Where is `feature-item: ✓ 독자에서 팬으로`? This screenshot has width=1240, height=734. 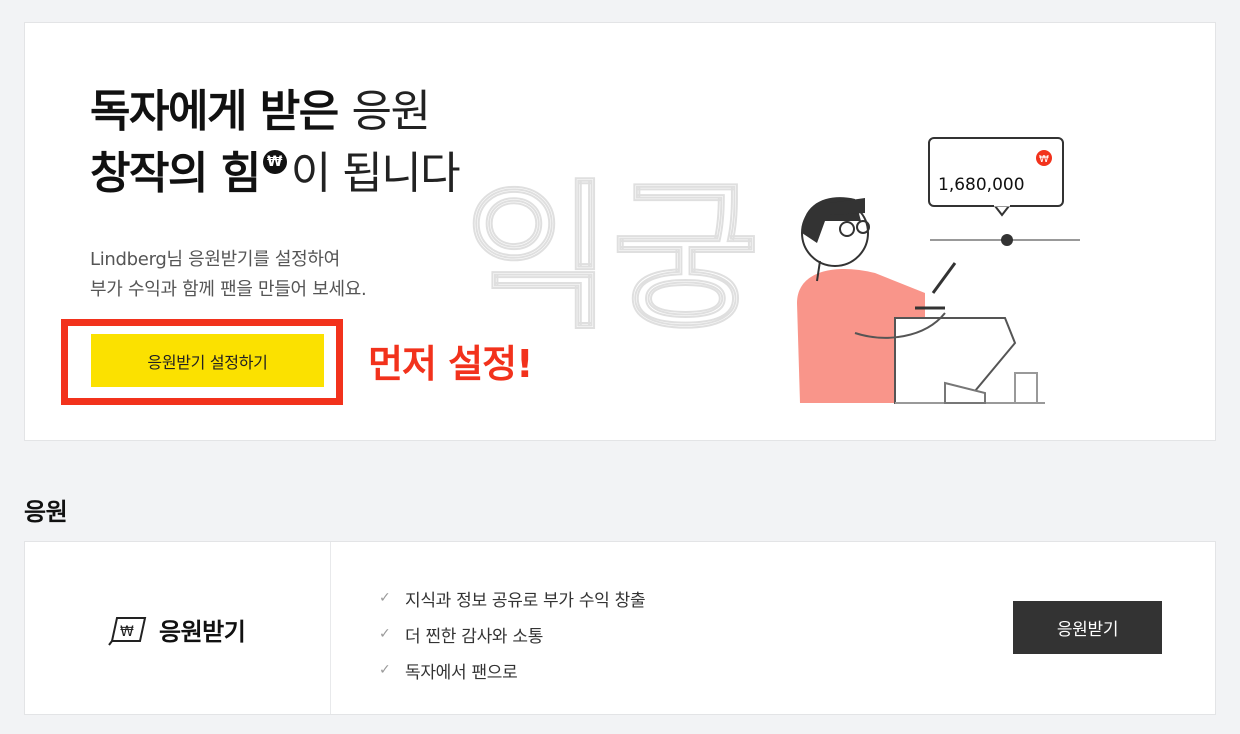
feature-item: ✓ 독자에서 팬으로 is located at coordinates (512, 670).